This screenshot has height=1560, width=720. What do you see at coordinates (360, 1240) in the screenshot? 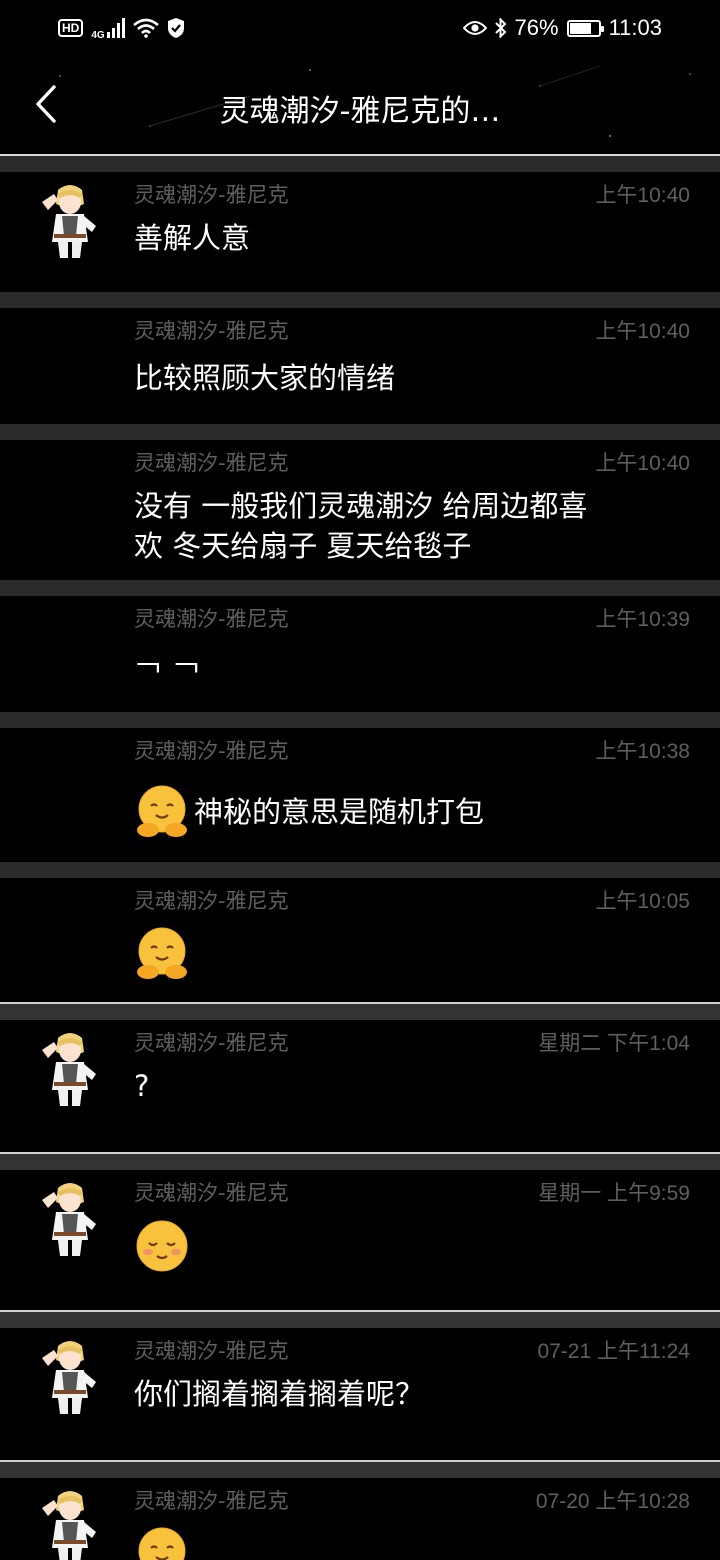
I see `message-item: 灵魂潮汐-雅尼克 星期一 上午9:59` at bounding box center [360, 1240].